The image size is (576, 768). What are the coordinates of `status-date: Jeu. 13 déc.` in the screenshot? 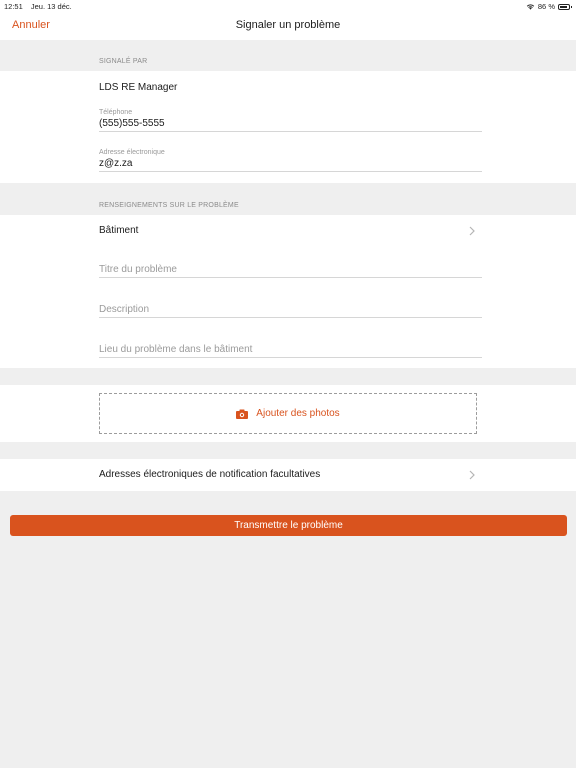 It's located at (51, 6).